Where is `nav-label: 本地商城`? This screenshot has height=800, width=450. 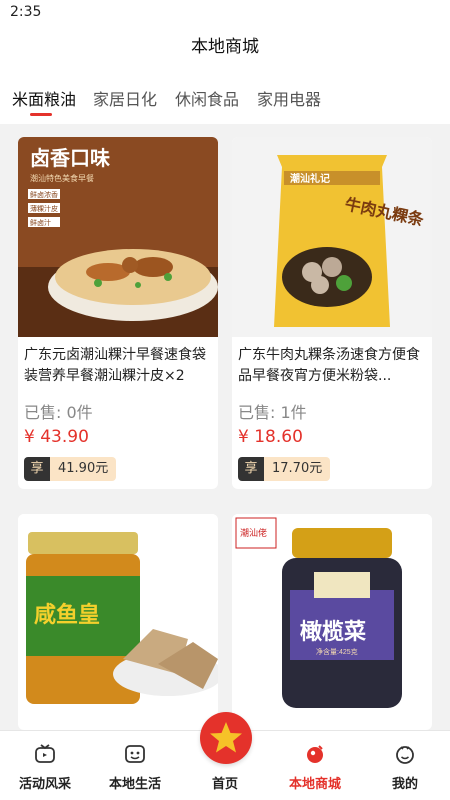 nav-label: 本地商城 is located at coordinates (314, 784).